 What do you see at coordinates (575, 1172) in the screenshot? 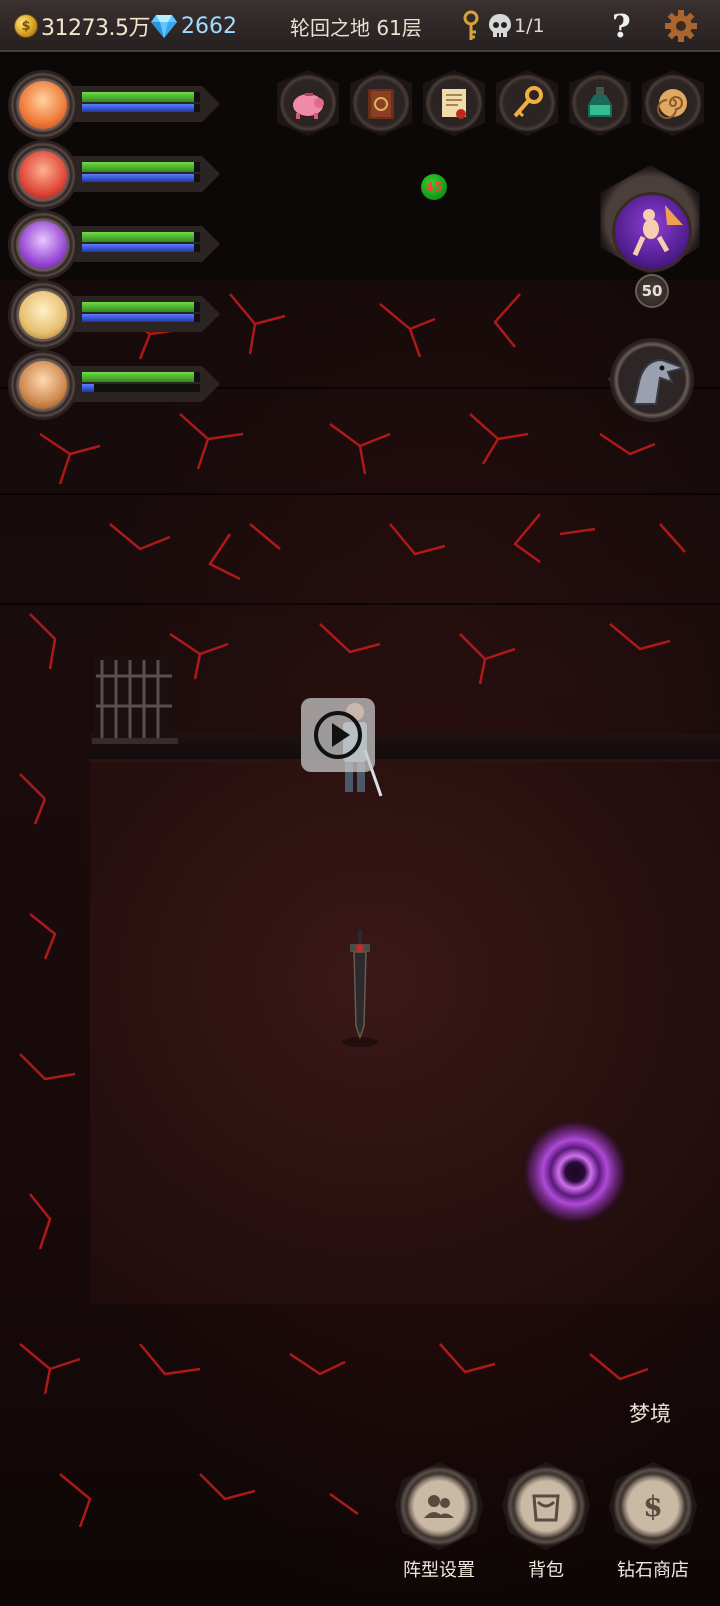
I see `purple-portal` at bounding box center [575, 1172].